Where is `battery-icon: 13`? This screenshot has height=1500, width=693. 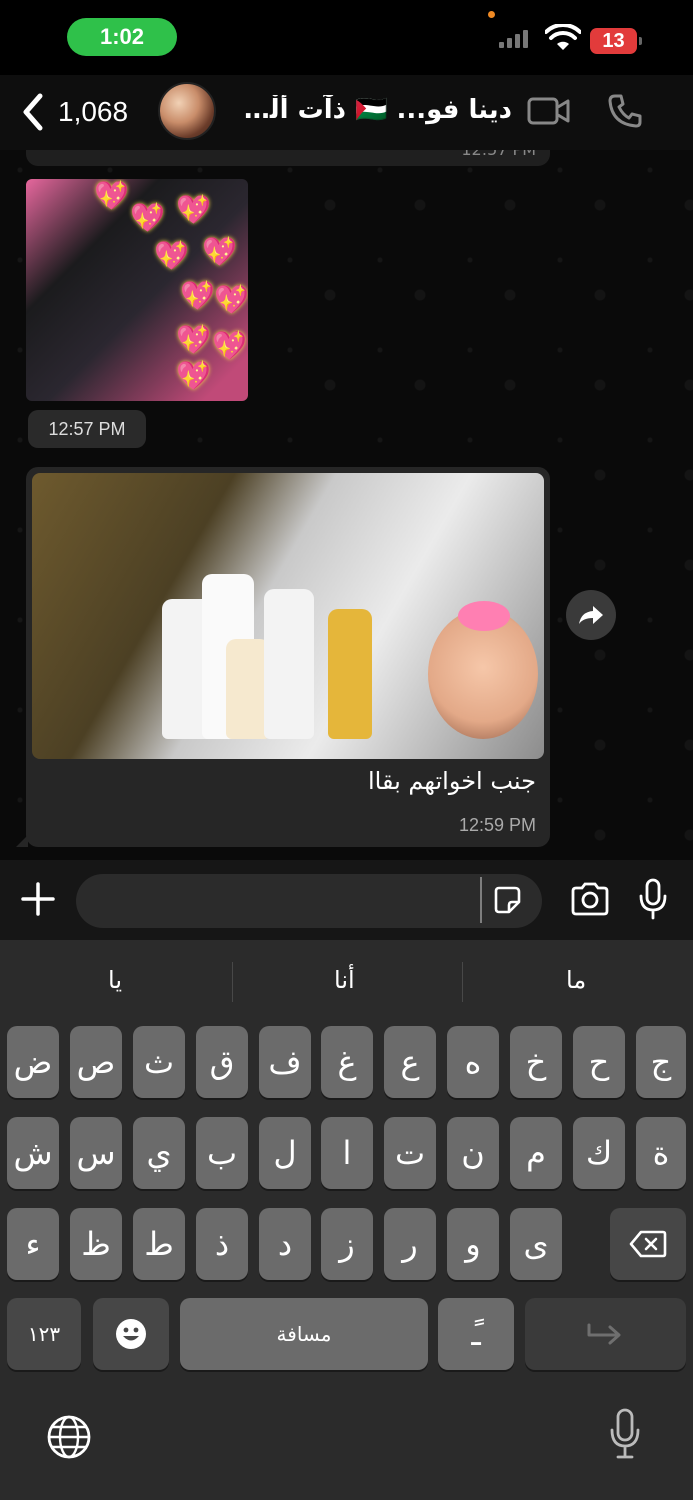
battery-icon: 13 is located at coordinates (616, 41).